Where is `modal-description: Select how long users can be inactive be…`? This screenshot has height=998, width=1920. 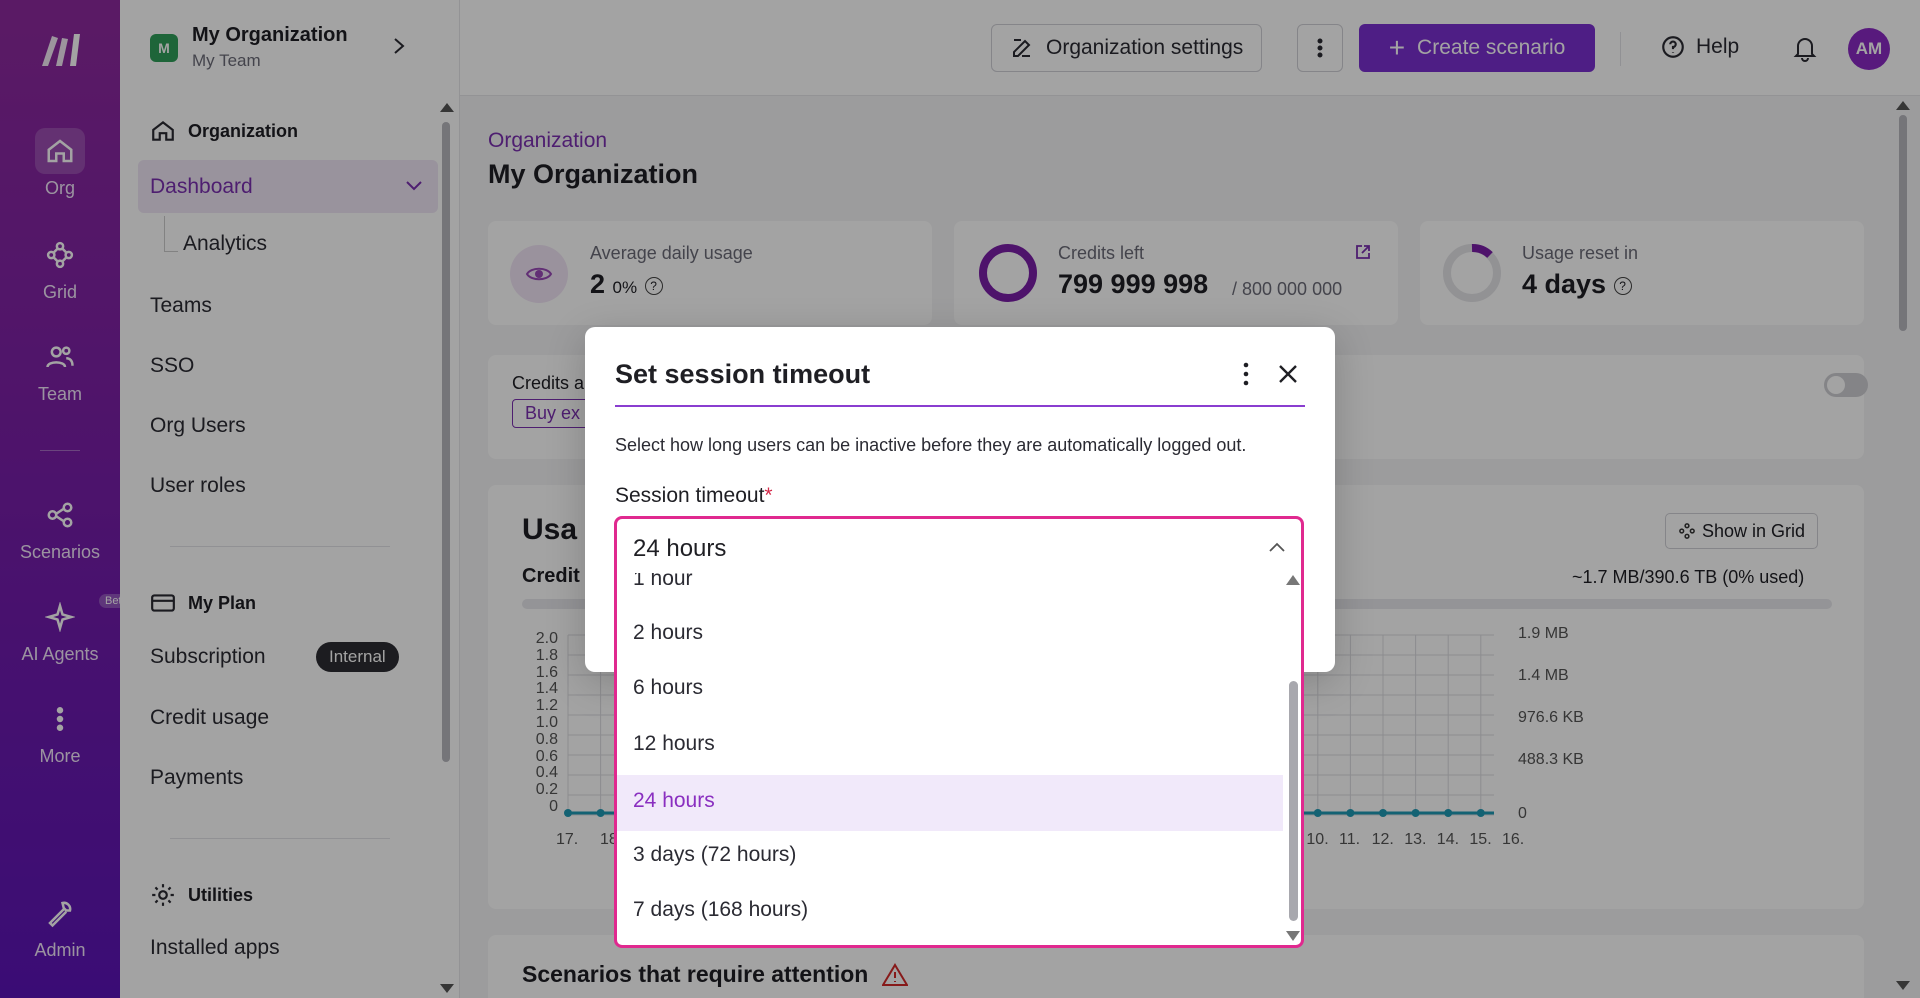 modal-description: Select how long users can be inactive be… is located at coordinates (931, 445).